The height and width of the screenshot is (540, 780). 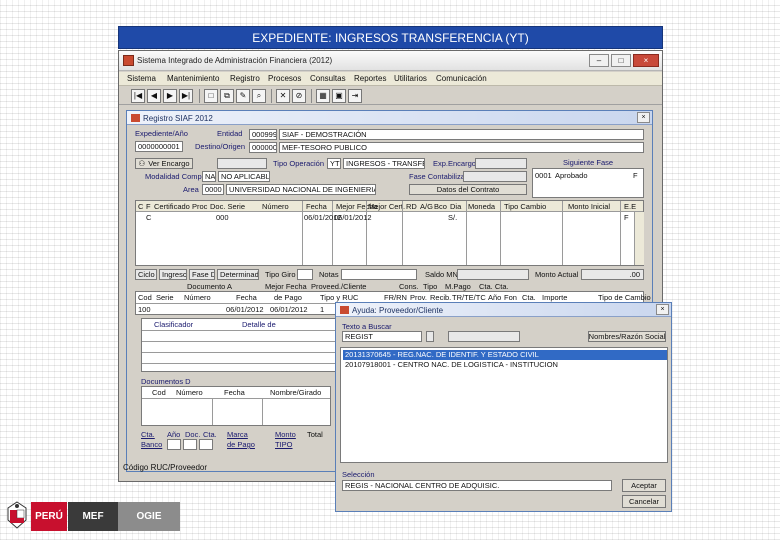 I want to click on doc-col-fecha: Fecha, so click(x=246, y=297).